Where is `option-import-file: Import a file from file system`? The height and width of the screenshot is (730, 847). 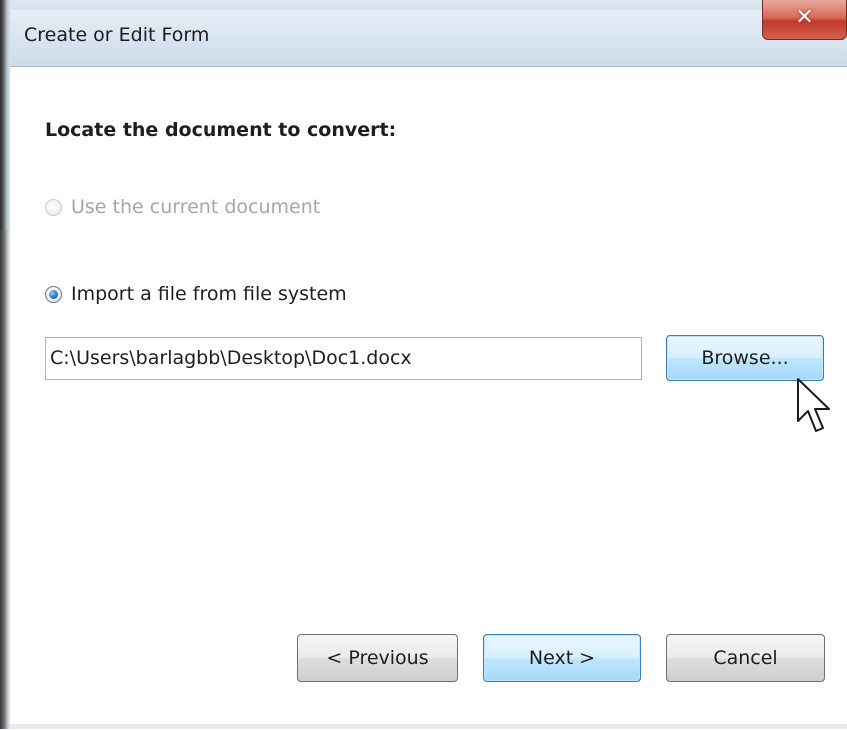
option-import-file: Import a file from file system is located at coordinates (196, 294).